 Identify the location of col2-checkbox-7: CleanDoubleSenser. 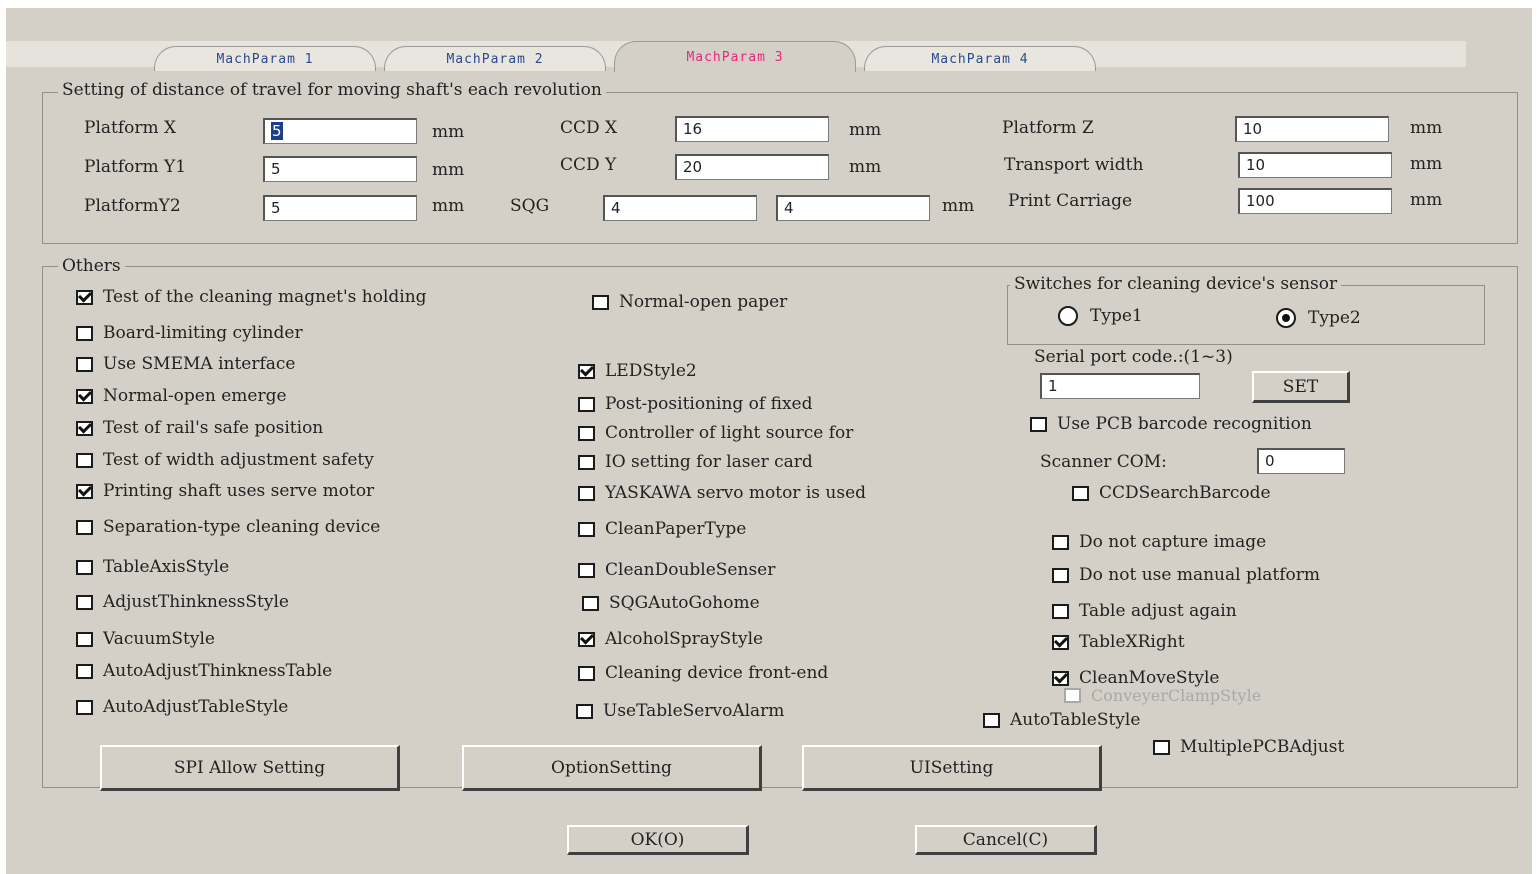
(676, 570).